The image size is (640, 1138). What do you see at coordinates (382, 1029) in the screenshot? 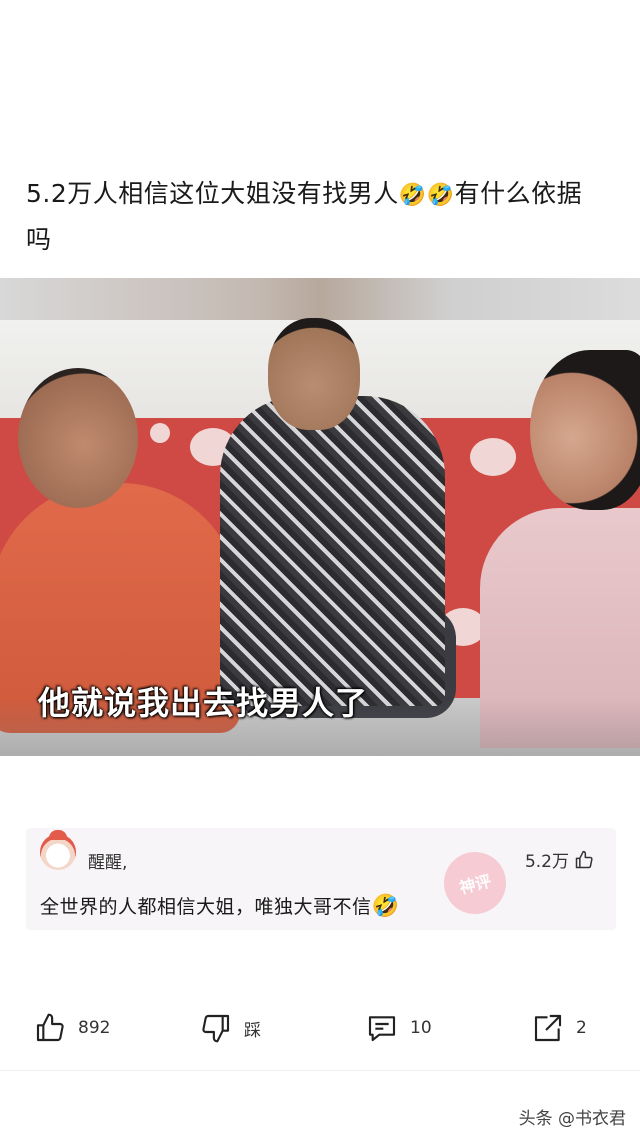
I see `comment-icon` at bounding box center [382, 1029].